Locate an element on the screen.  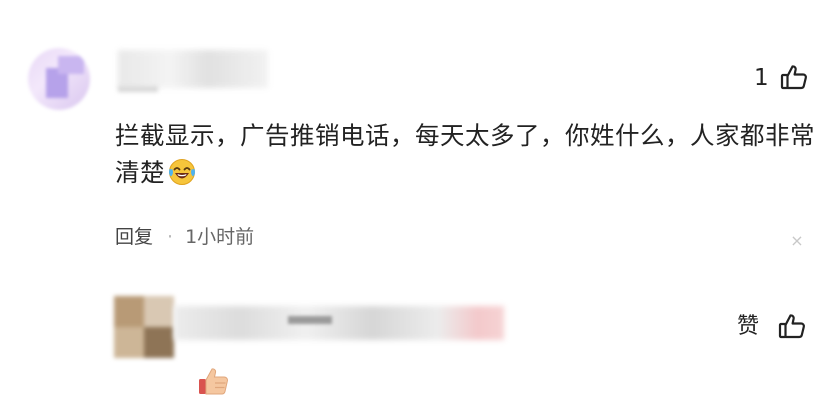
like-count: 1 is located at coordinates (761, 78).